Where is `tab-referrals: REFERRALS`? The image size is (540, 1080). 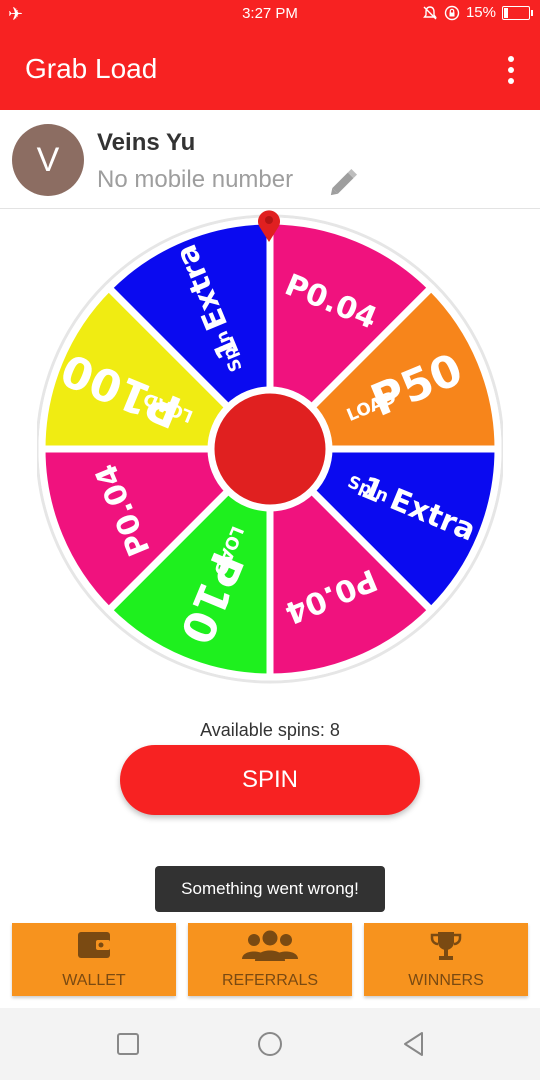
tab-referrals: REFERRALS is located at coordinates (270, 959).